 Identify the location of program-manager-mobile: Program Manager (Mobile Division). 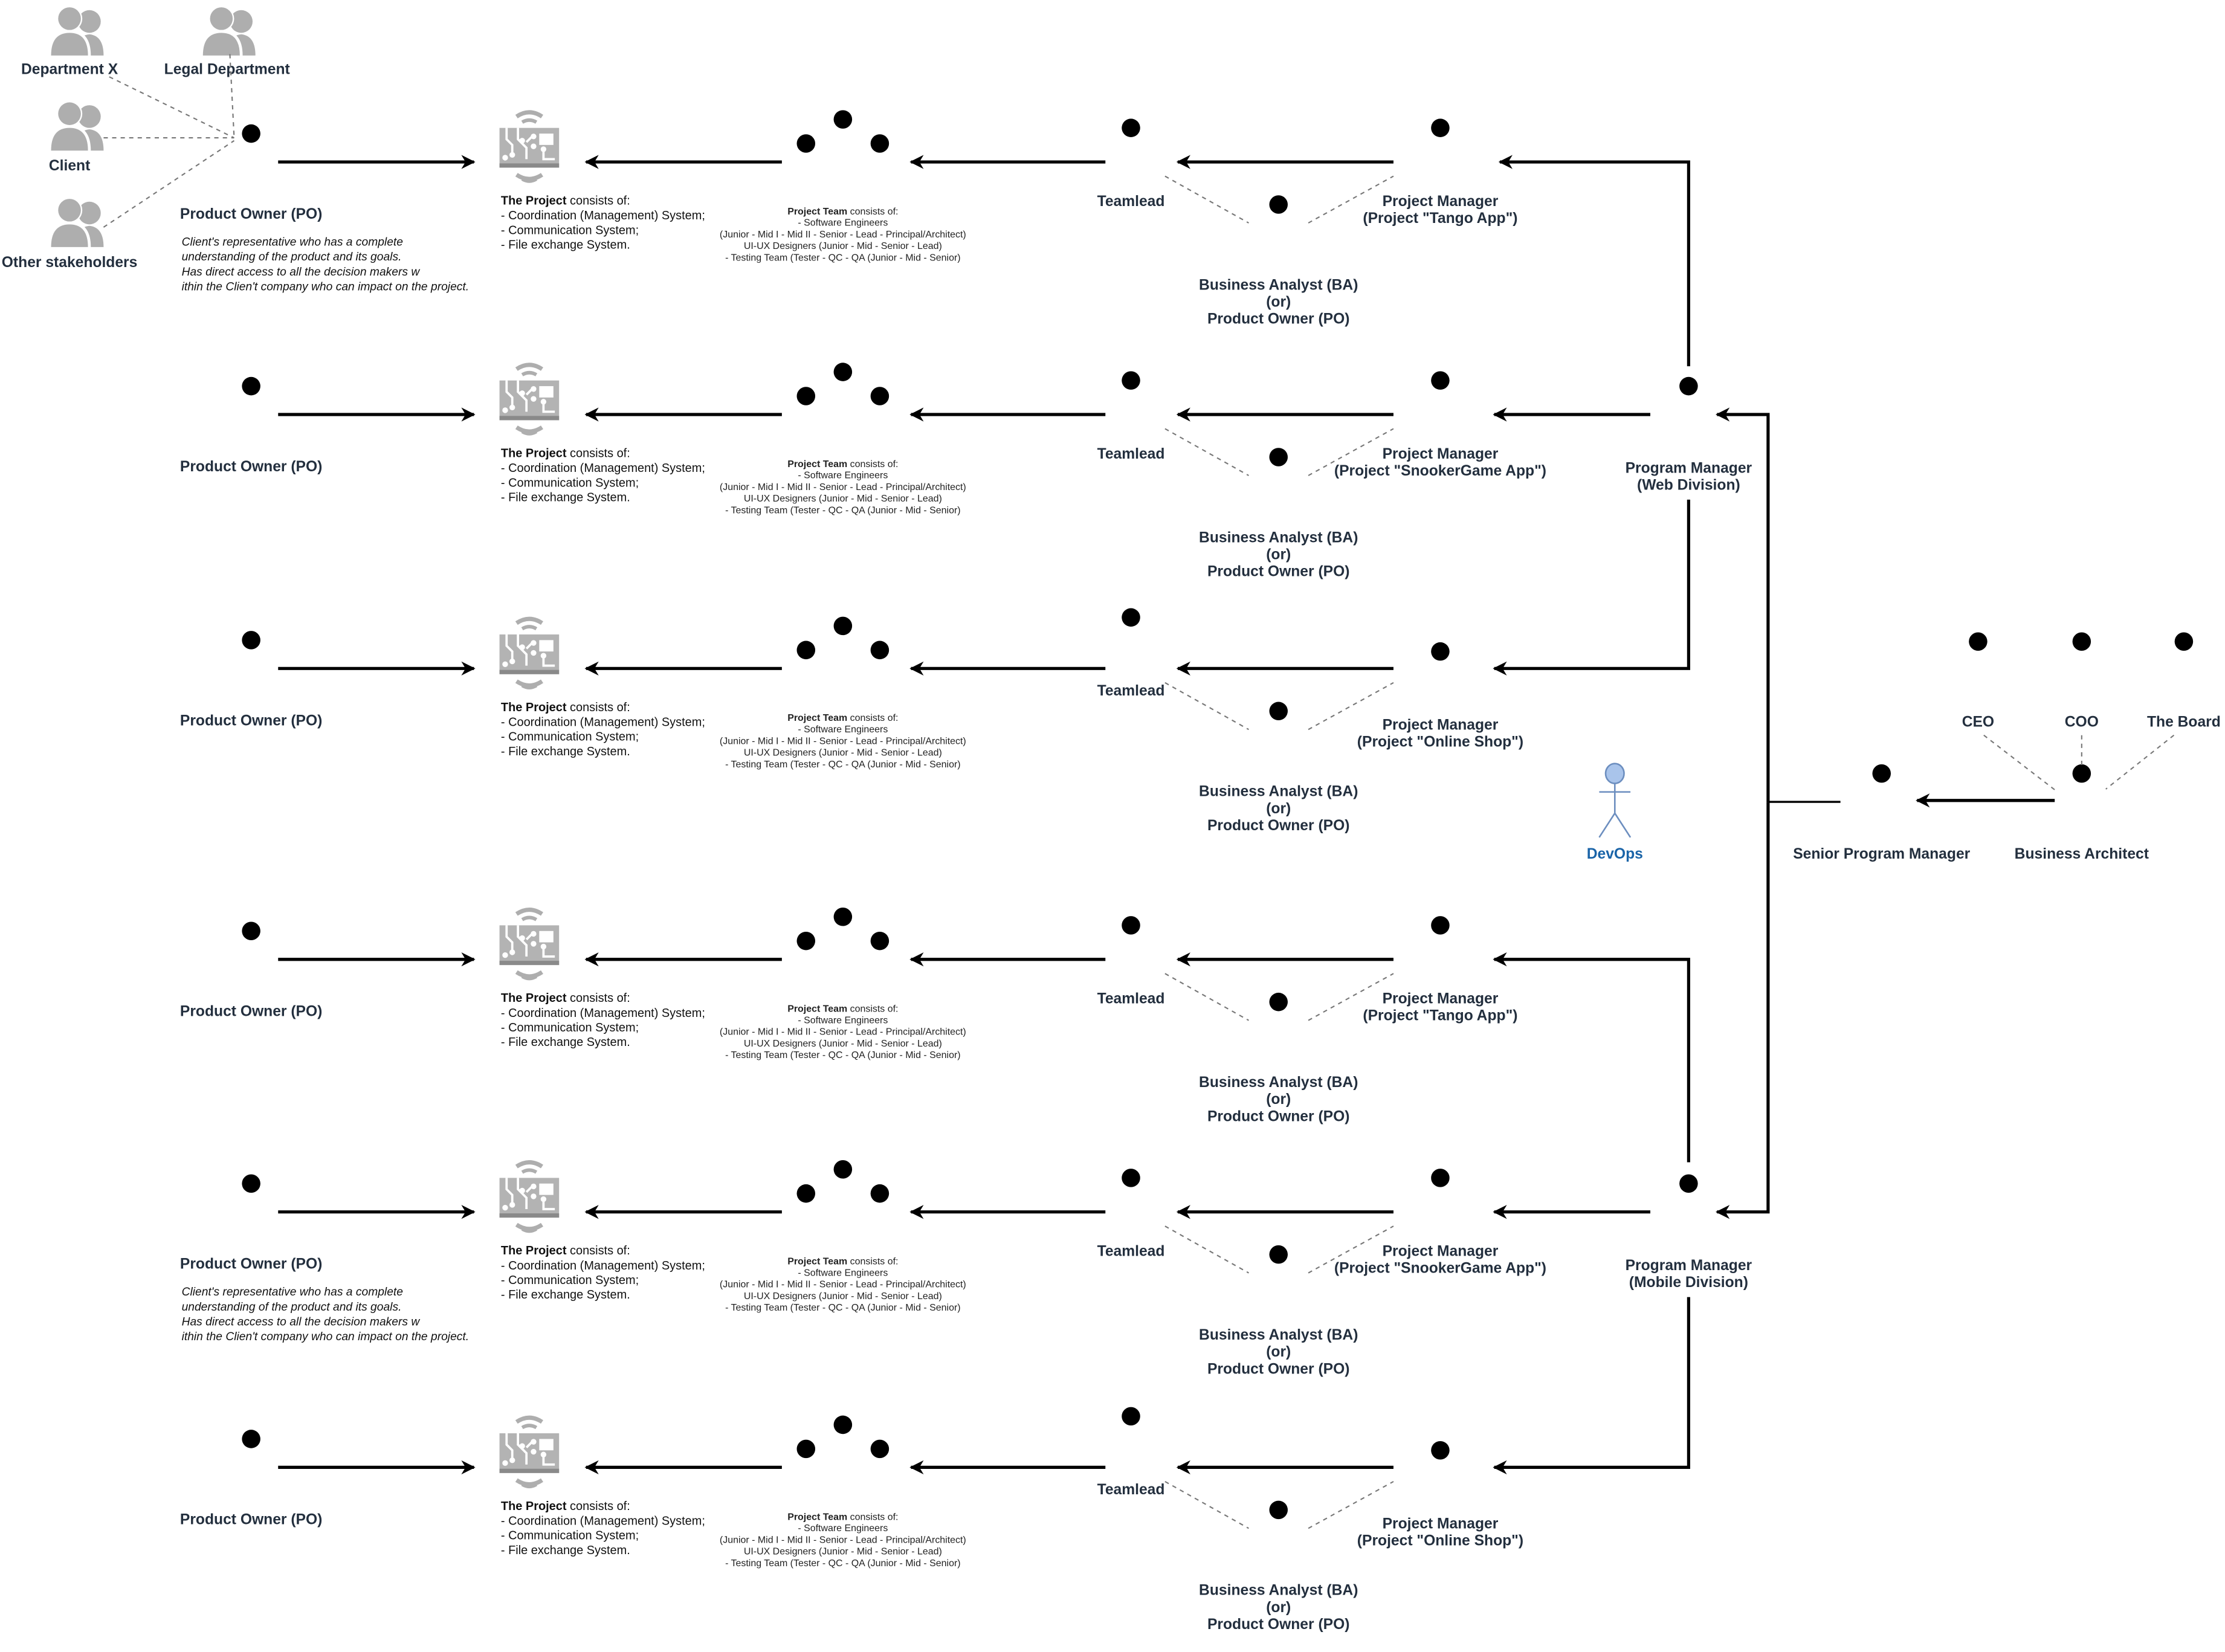
(1689, 1232).